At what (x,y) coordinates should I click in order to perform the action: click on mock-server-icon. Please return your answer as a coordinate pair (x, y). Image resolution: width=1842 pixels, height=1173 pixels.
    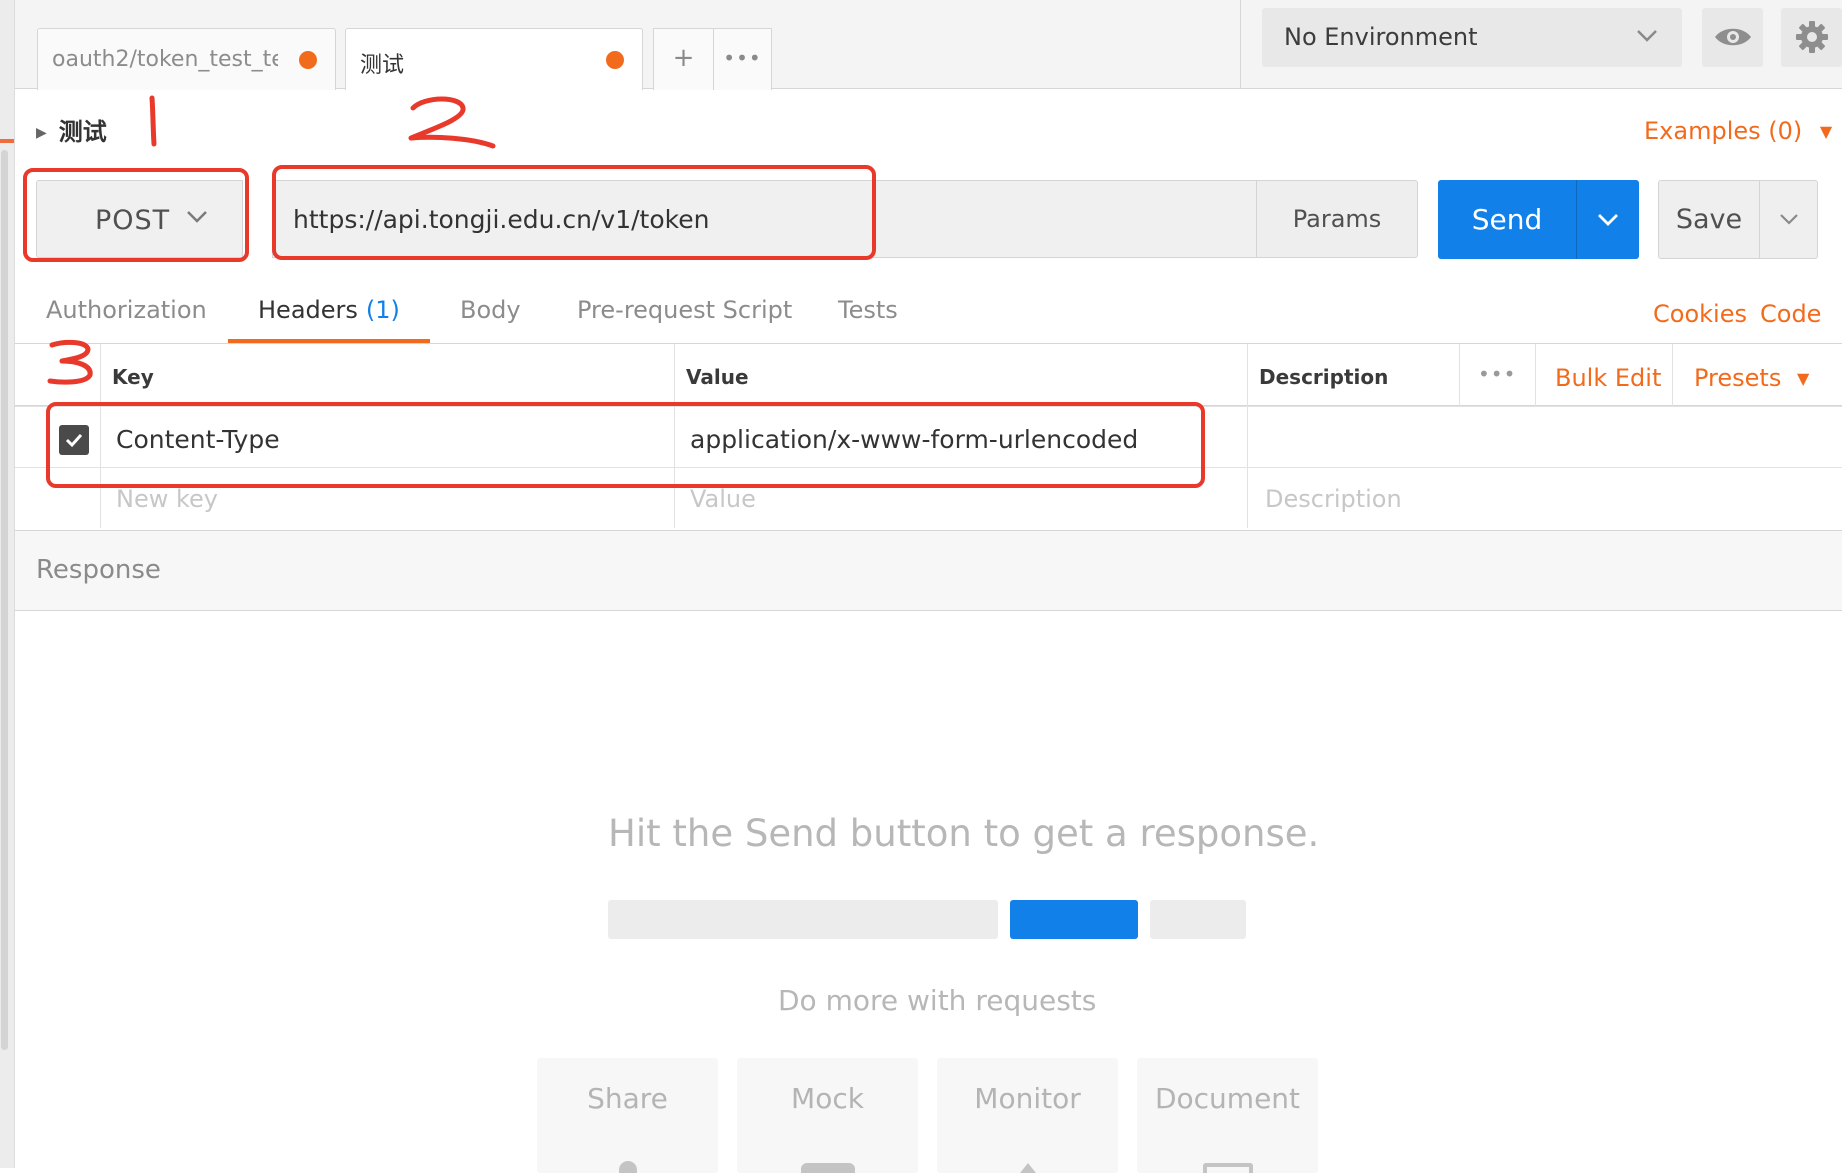
    Looking at the image, I should click on (827, 1168).